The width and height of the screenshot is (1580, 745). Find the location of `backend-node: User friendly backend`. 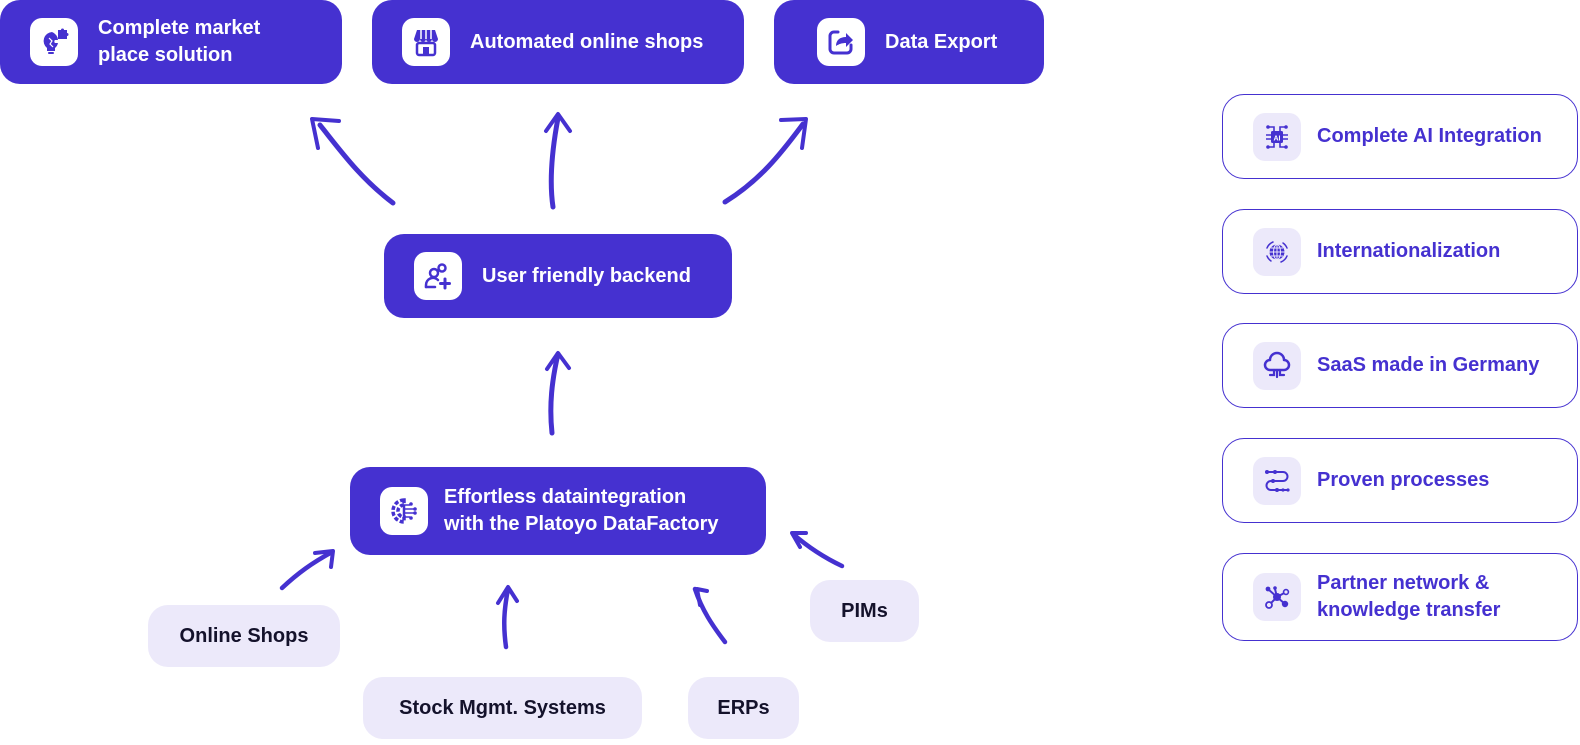

backend-node: User friendly backend is located at coordinates (558, 276).